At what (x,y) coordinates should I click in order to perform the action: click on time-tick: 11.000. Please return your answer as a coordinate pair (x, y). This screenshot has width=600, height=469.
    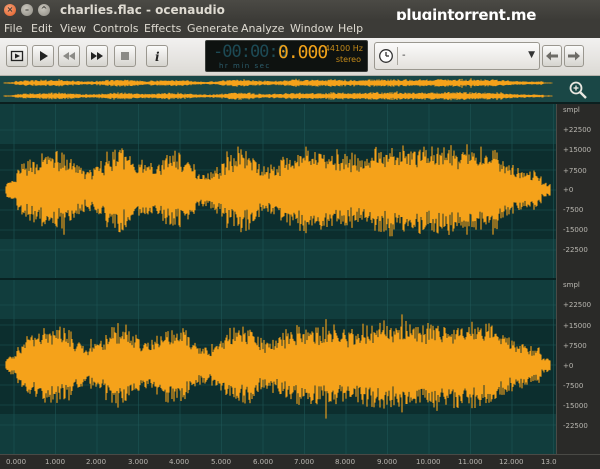
    Looking at the image, I should click on (470, 462).